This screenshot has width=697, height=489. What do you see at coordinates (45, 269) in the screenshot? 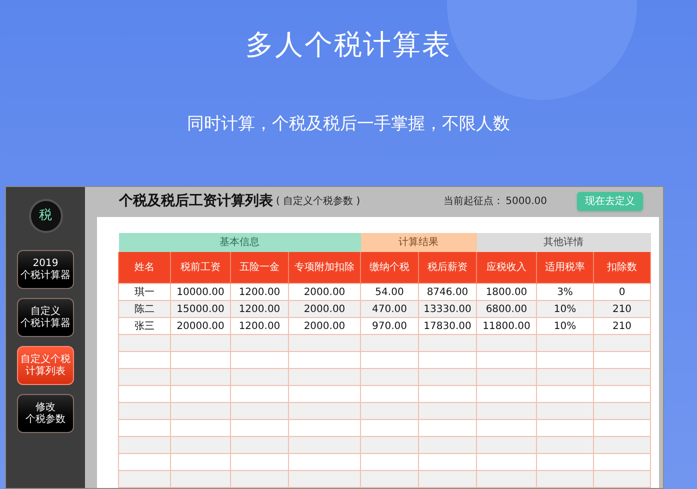
I see `sidebar-button: 2019 个税计算器` at bounding box center [45, 269].